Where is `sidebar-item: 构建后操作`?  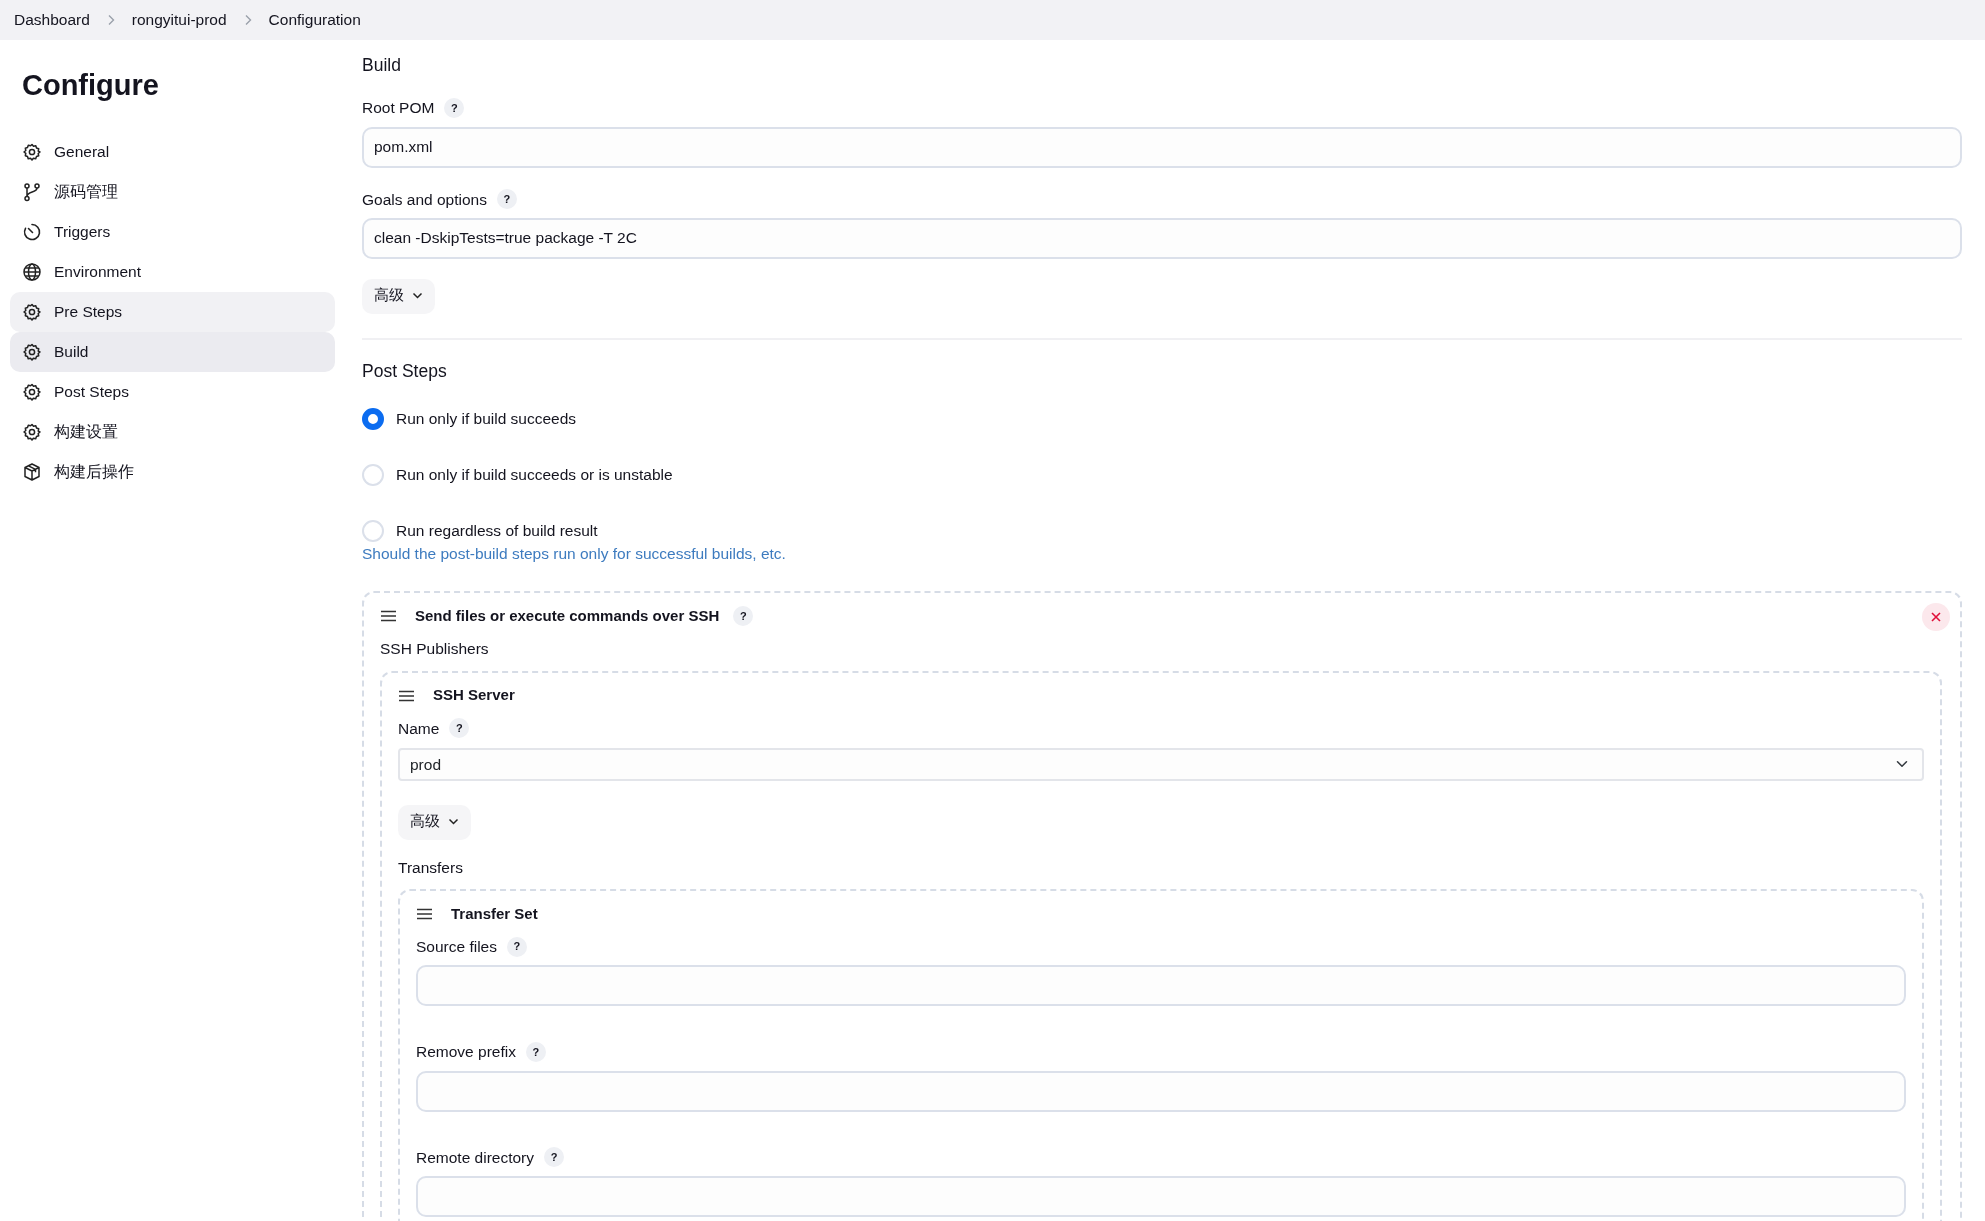
sidebar-item: 构建后操作 is located at coordinates (172, 471).